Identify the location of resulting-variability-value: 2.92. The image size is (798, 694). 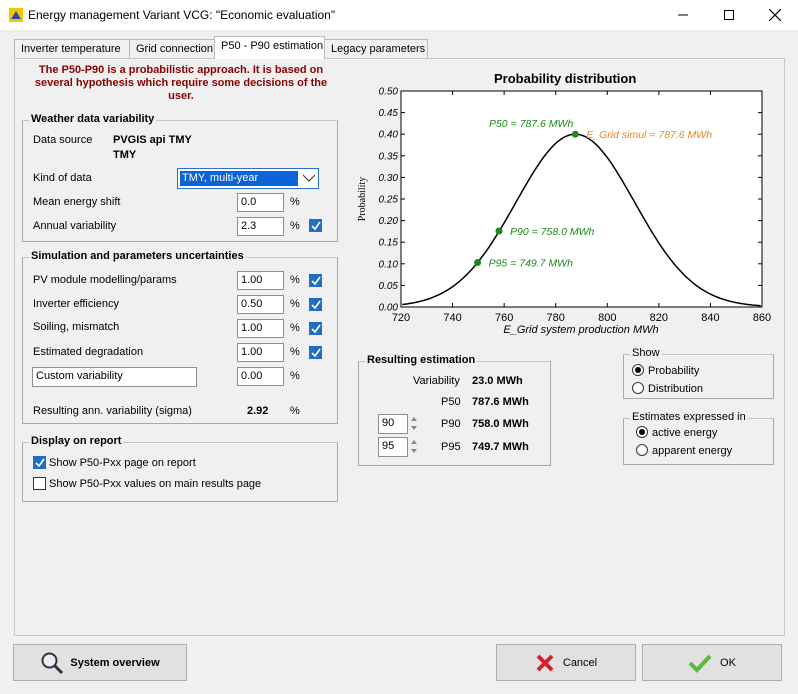
(258, 411).